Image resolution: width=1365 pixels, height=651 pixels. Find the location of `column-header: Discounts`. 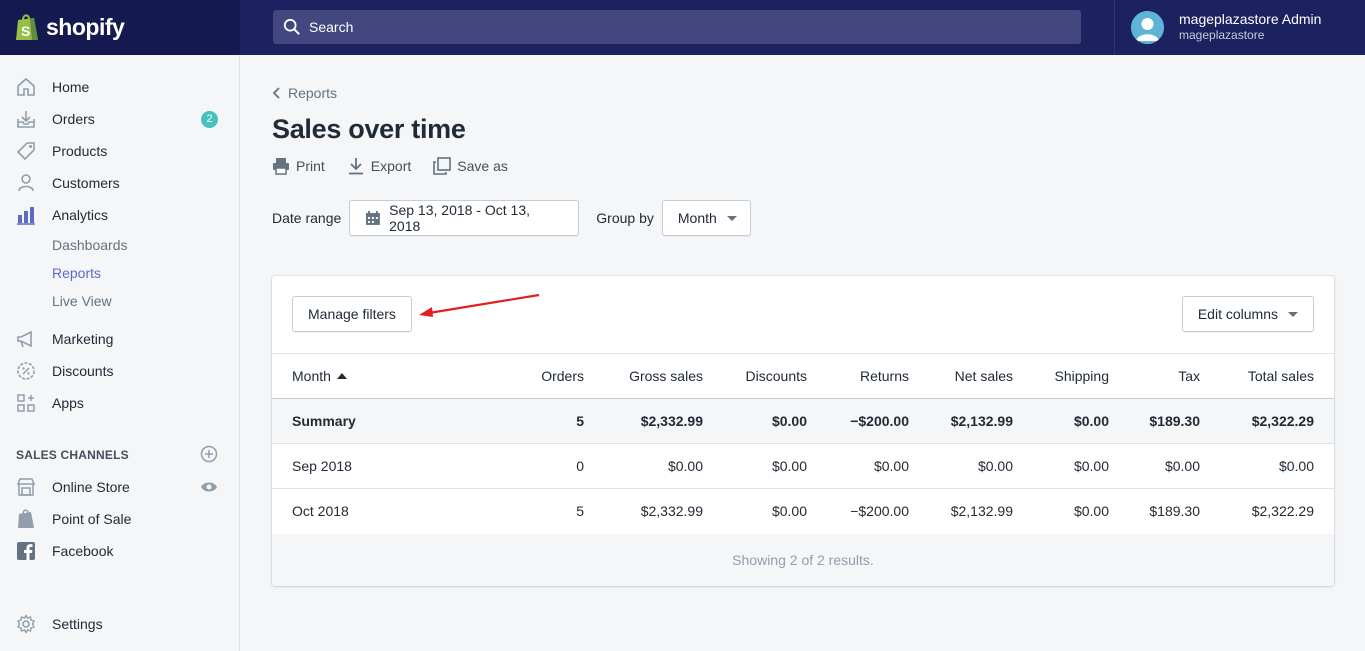

column-header: Discounts is located at coordinates (755, 376).